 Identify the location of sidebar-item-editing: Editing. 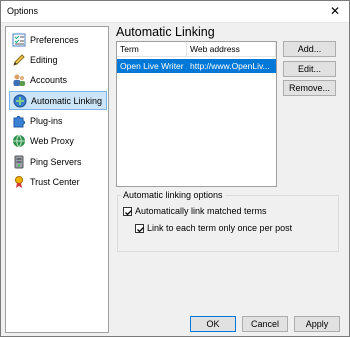
(58, 60).